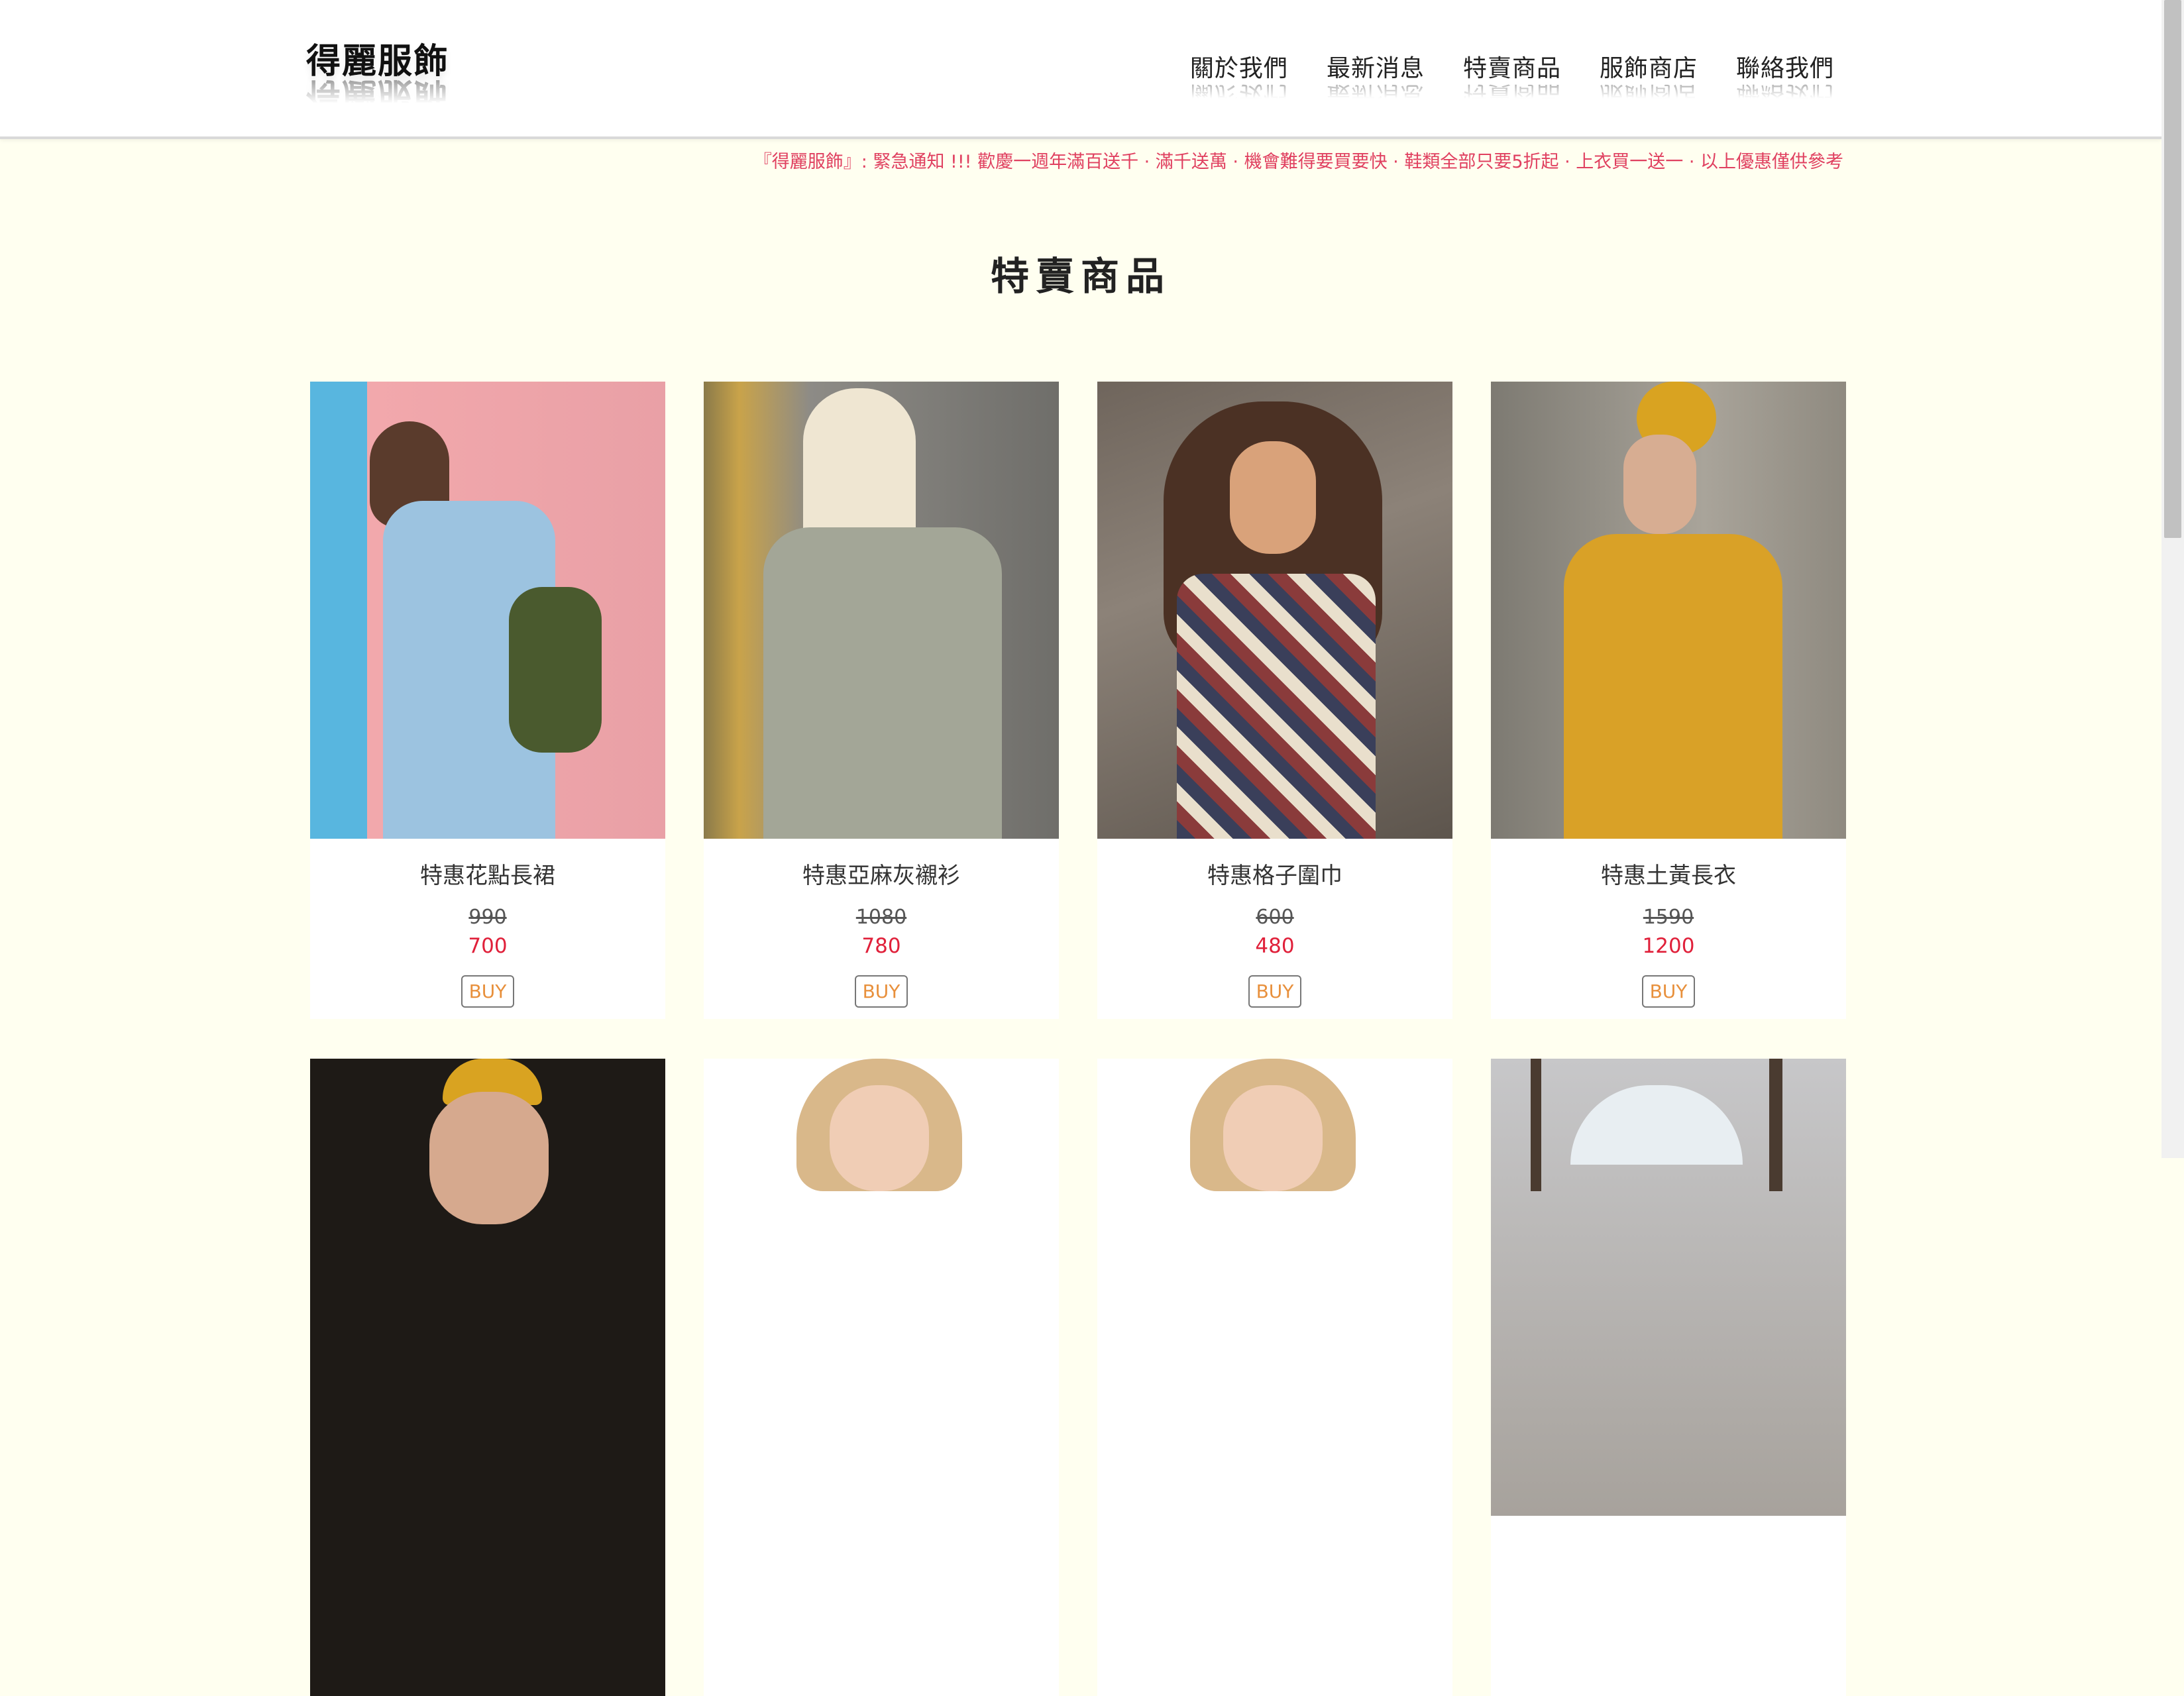 This screenshot has height=1696, width=2184. I want to click on nav-about: 關於我們, so click(1239, 66).